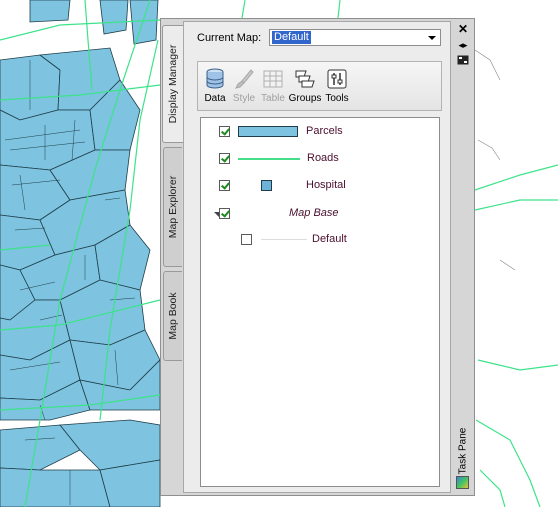  What do you see at coordinates (495, 160) in the screenshot?
I see `map-base-outline` at bounding box center [495, 160].